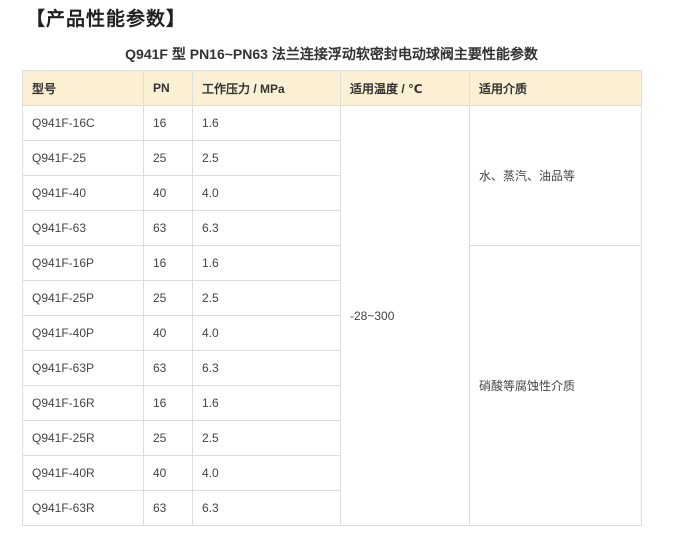 The image size is (677, 534). Describe the element at coordinates (106, 19) in the screenshot. I see `section-title: 【产品性能参数】` at that location.